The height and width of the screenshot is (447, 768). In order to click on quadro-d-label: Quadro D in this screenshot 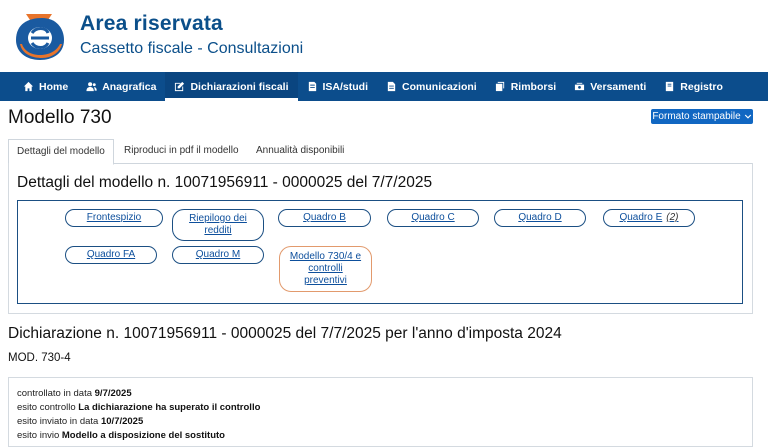, I will do `click(540, 217)`.